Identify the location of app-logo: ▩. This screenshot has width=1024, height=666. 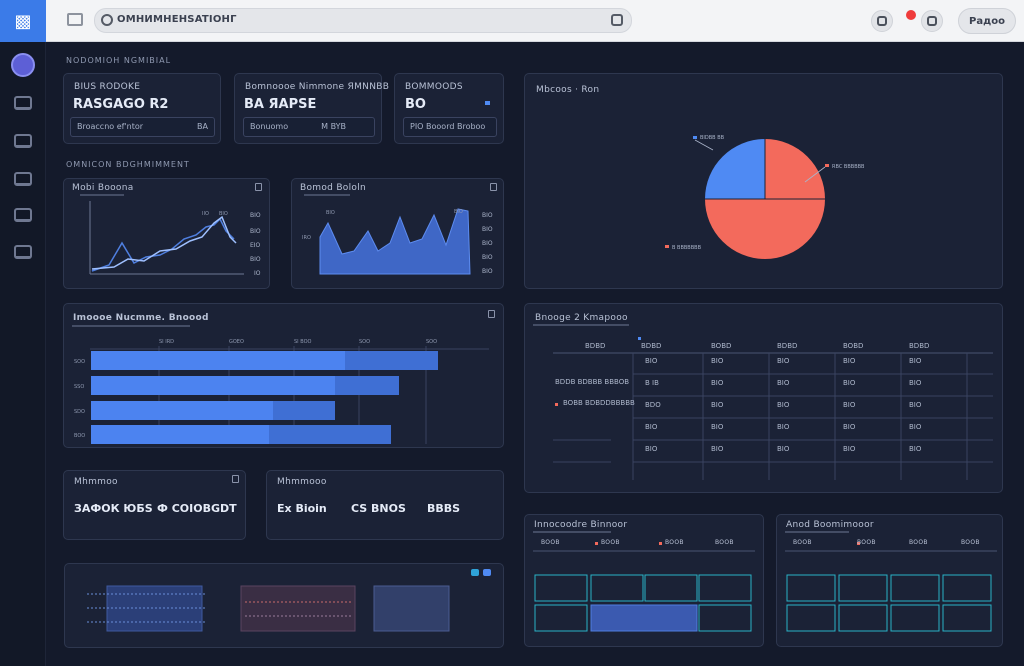
(23, 21).